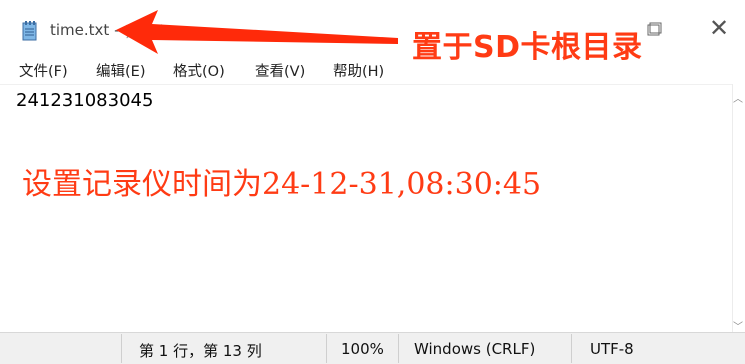 The width and height of the screenshot is (745, 364). I want to click on menu-format: 格式(O), so click(199, 70).